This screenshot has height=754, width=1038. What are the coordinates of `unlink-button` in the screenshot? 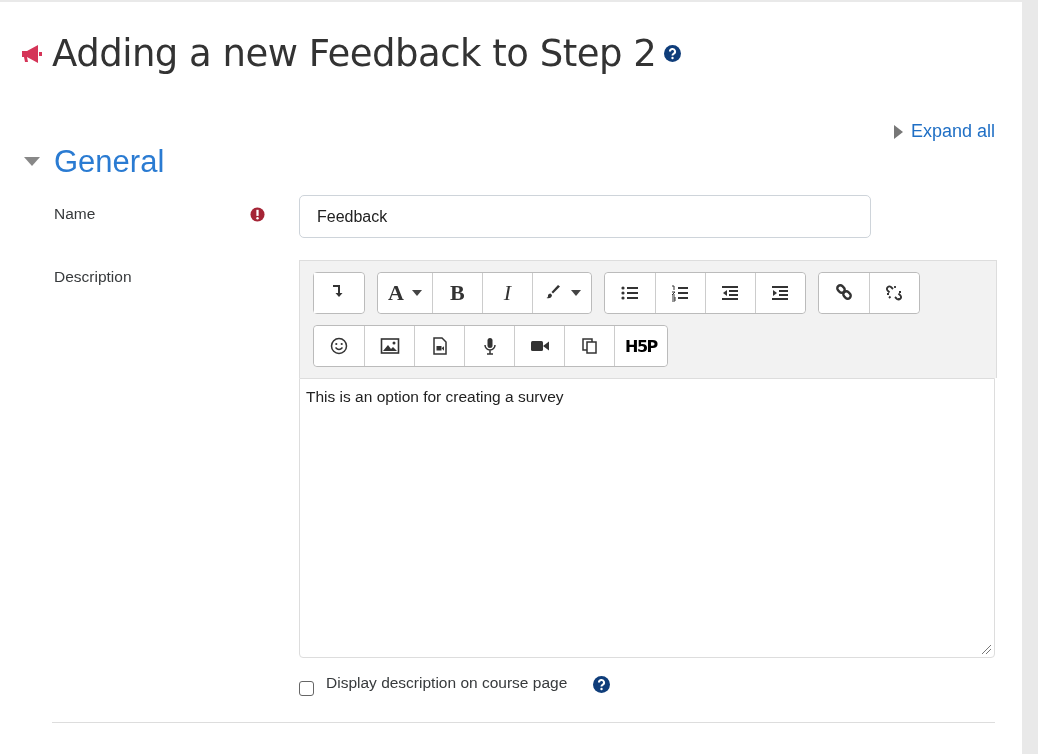 It's located at (893, 293).